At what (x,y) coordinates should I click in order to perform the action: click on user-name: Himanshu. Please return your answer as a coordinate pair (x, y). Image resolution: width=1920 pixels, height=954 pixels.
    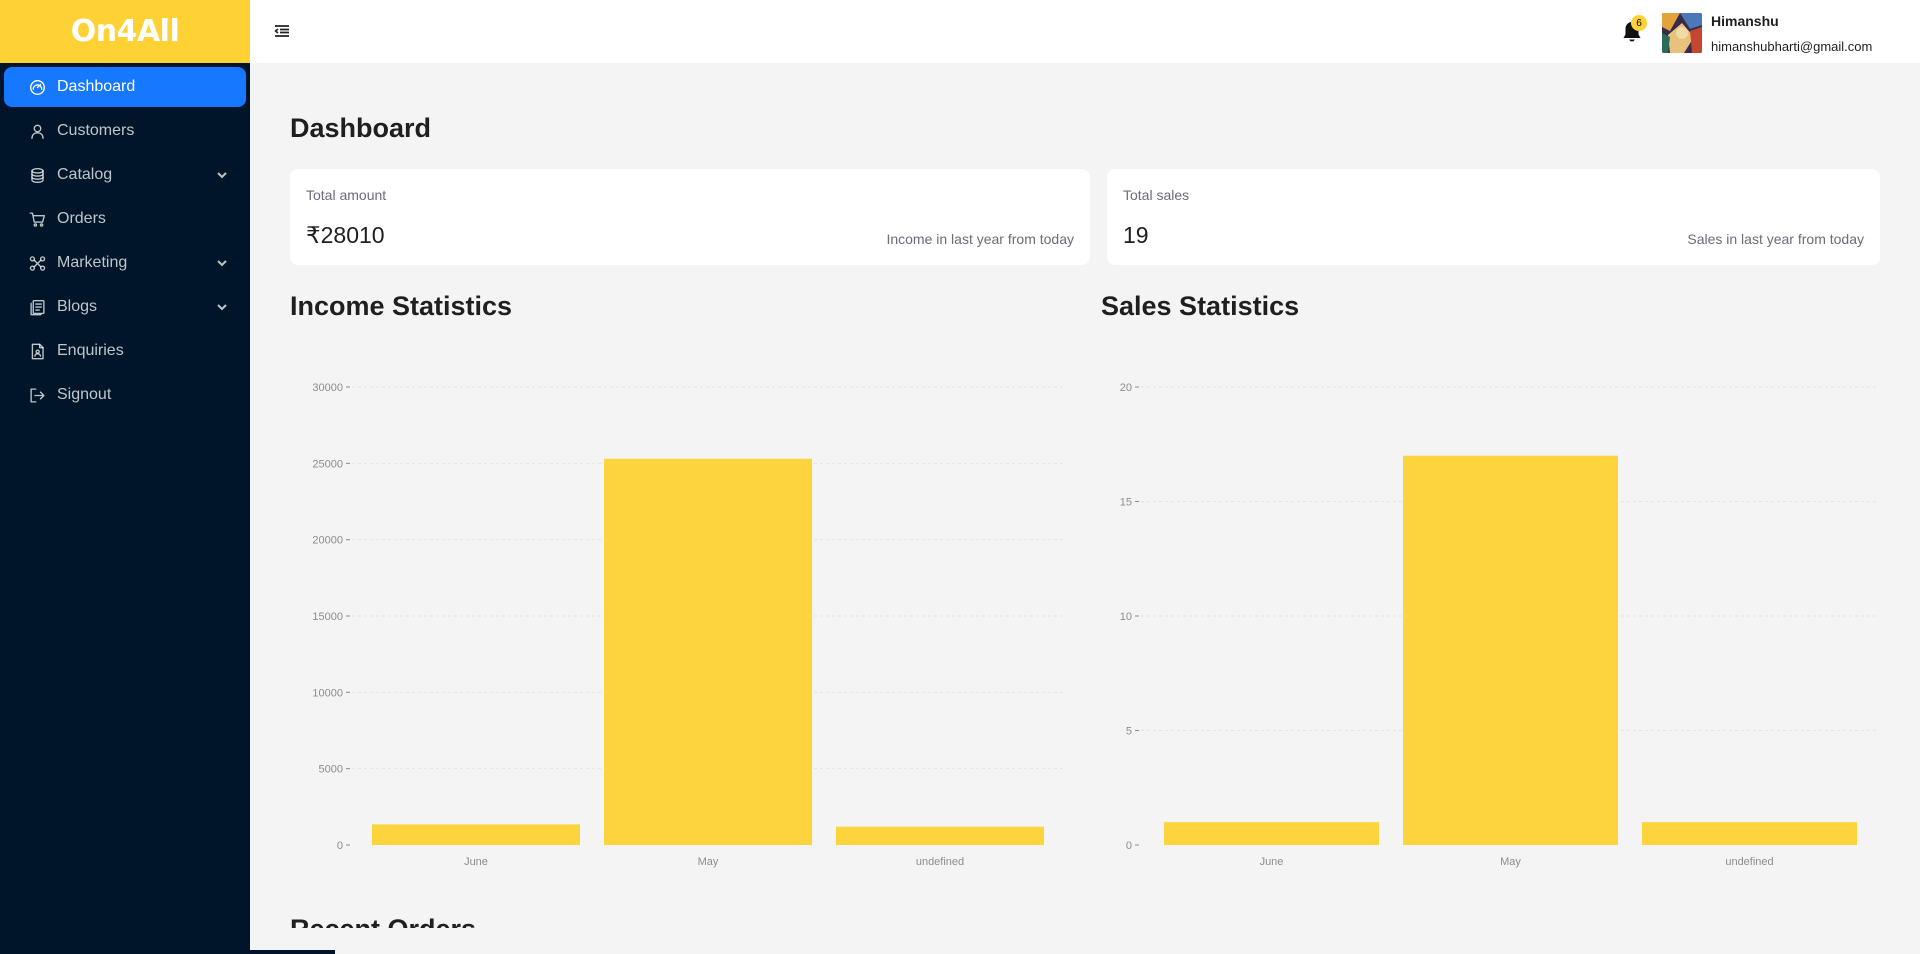
    Looking at the image, I should click on (1745, 21).